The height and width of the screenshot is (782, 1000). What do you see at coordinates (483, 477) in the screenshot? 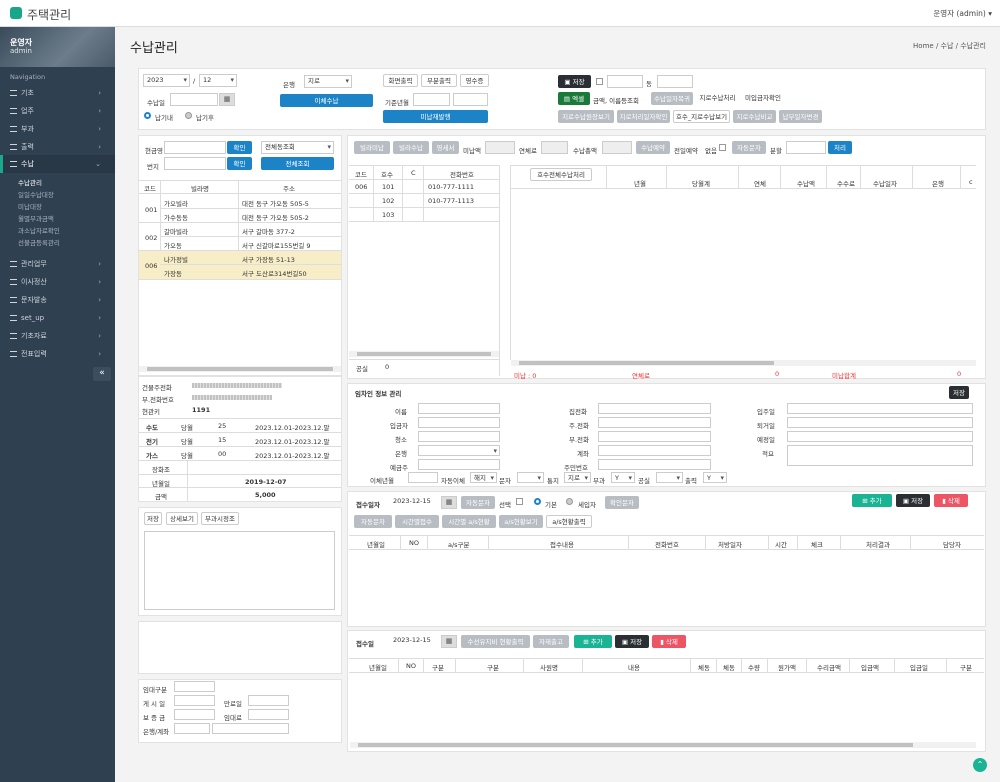
I see `cancel-select: 해지` at bounding box center [483, 477].